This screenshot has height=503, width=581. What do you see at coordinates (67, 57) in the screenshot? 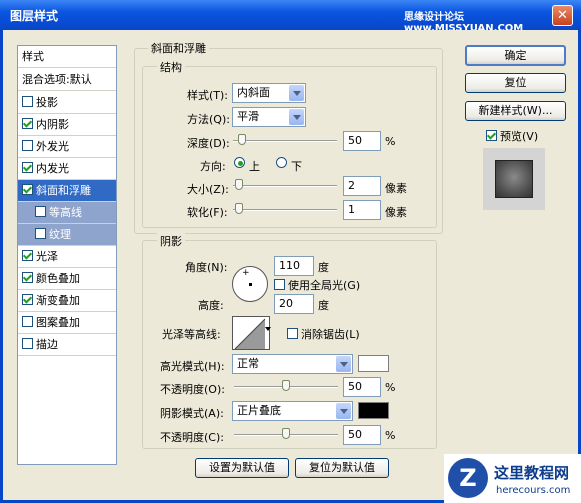
I see `style-list-header: 样式` at bounding box center [67, 57].